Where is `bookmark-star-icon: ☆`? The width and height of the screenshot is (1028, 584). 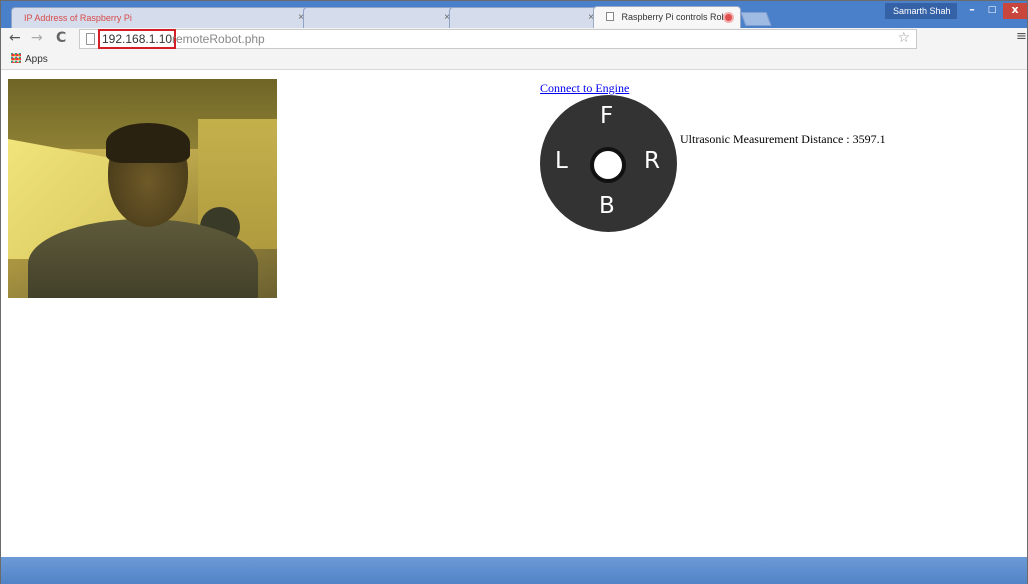
bookmark-star-icon: ☆ is located at coordinates (903, 38).